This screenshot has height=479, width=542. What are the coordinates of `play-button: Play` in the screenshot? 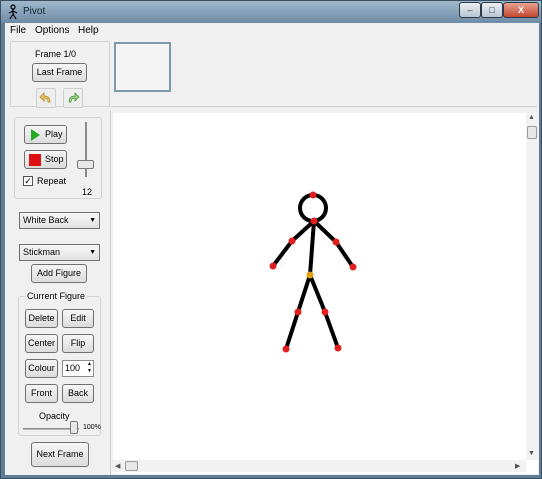 It's located at (45, 134).